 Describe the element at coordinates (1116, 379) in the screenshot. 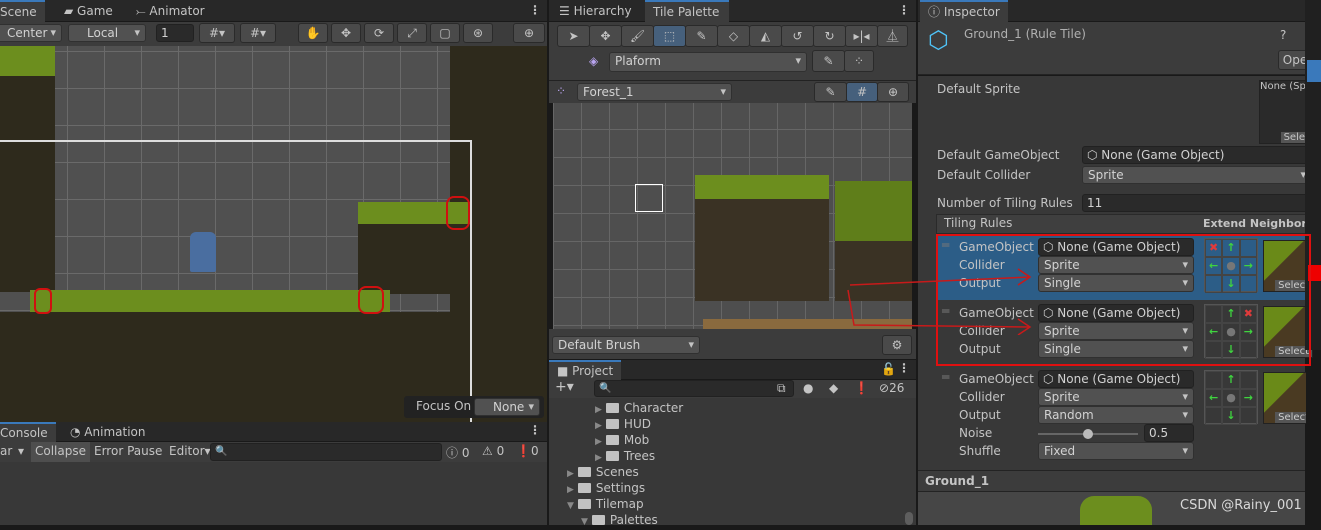

I see `gameobject-field: ⬡ None (Game Object)` at that location.